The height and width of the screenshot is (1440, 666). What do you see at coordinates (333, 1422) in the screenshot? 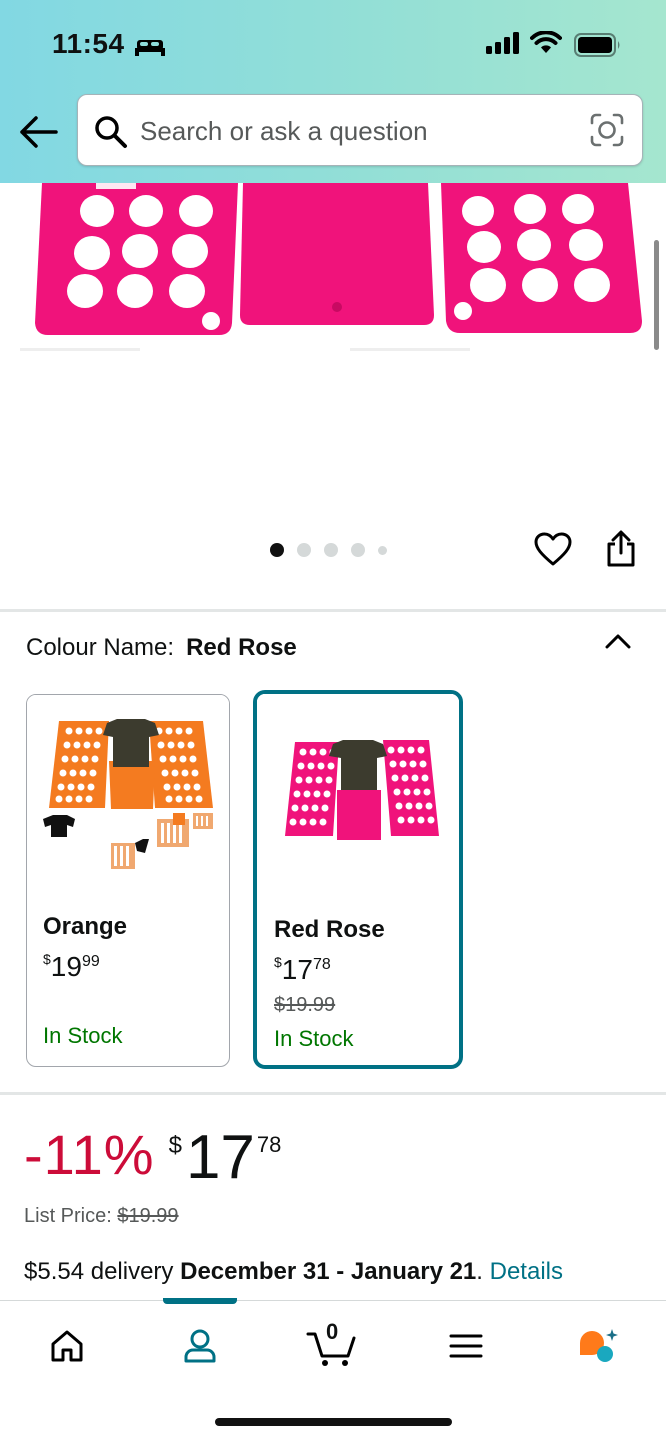
I see `home-indicator` at bounding box center [333, 1422].